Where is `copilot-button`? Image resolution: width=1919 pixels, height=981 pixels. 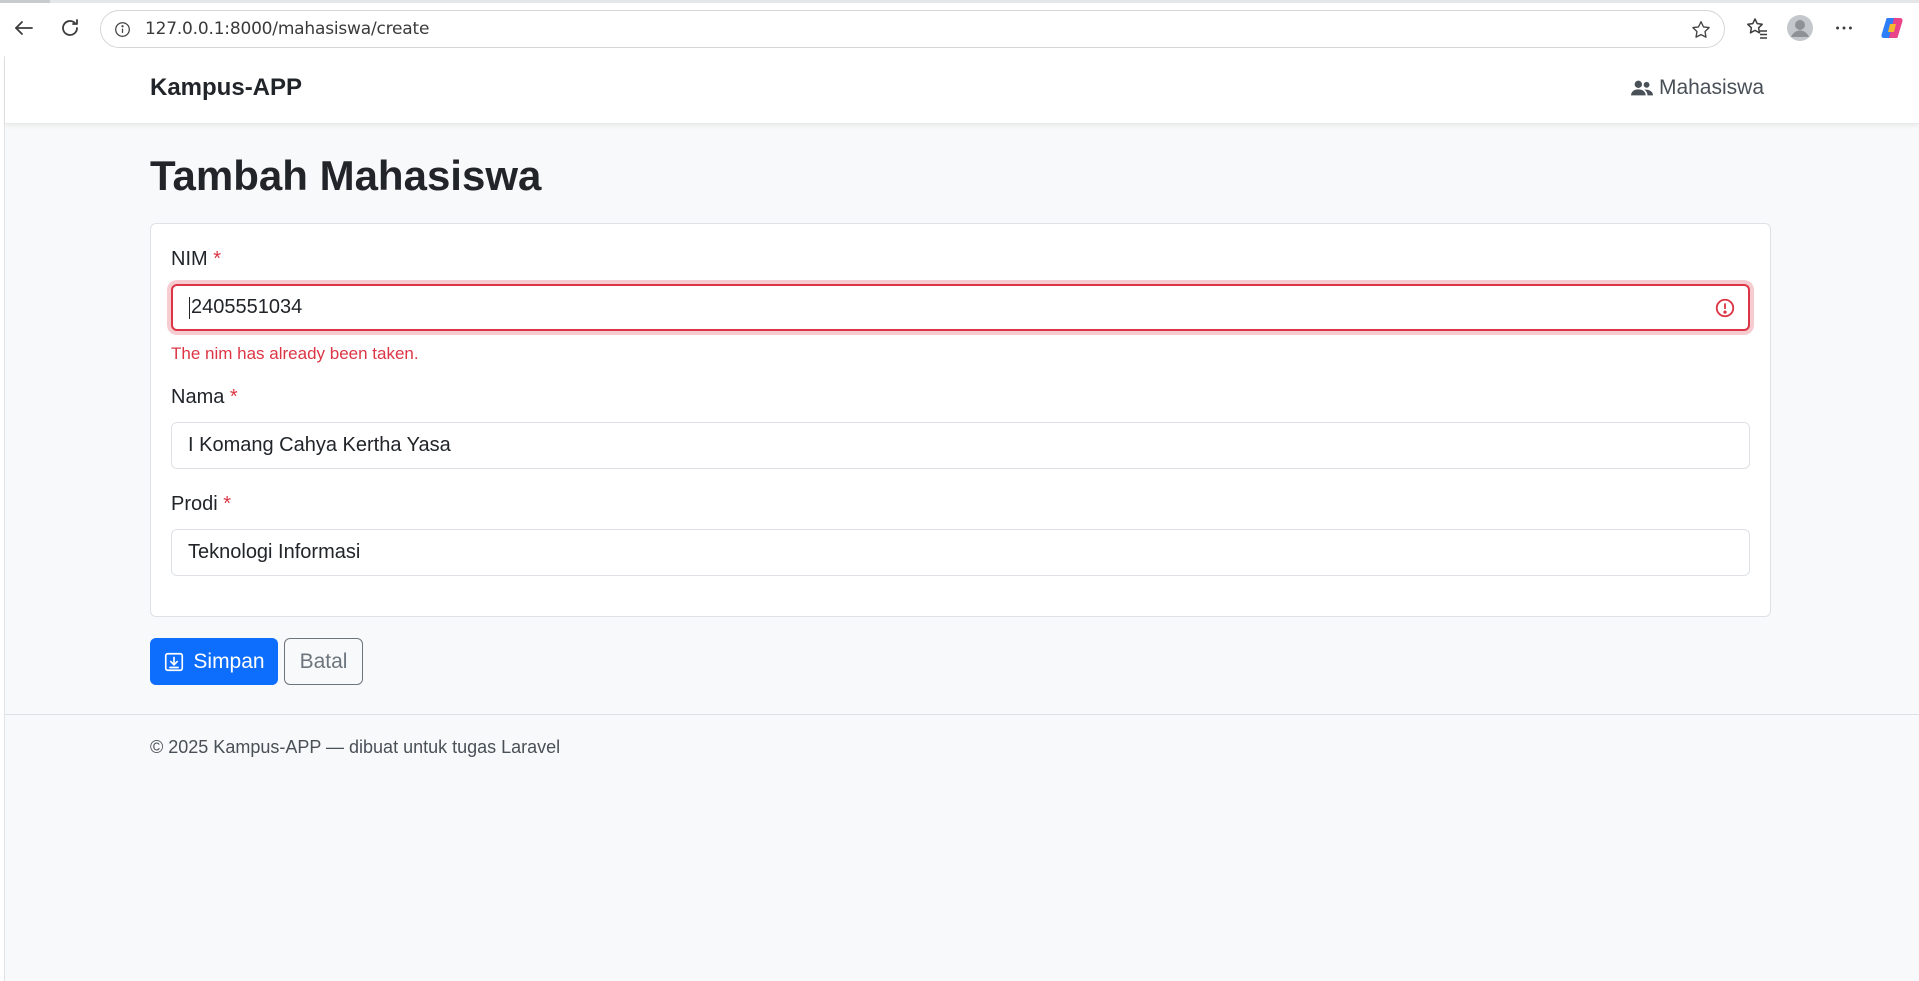
copilot-button is located at coordinates (1892, 28).